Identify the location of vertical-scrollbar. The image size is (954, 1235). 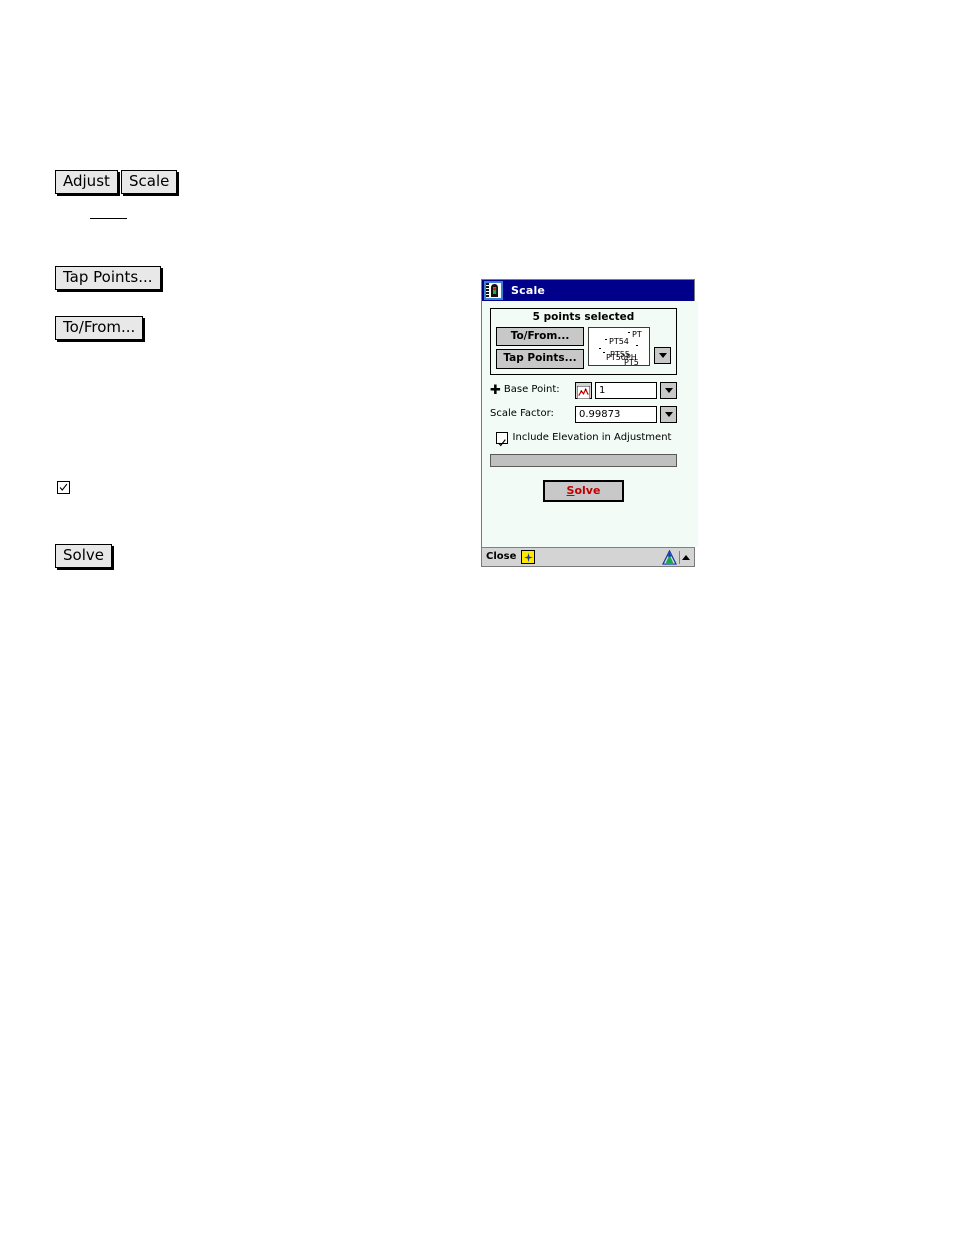
(691, 424).